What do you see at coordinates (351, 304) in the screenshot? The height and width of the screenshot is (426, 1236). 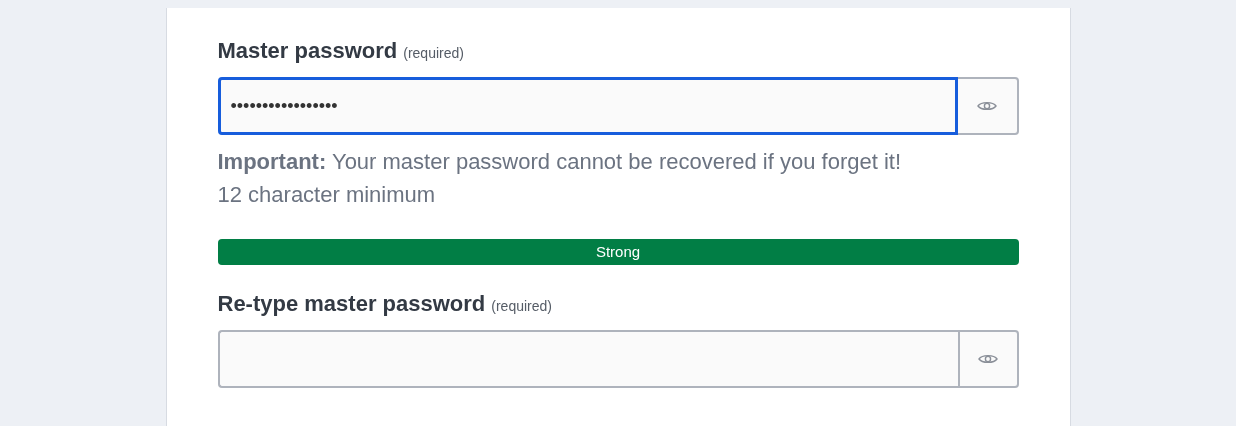 I see `field-label: Re-type master password` at bounding box center [351, 304].